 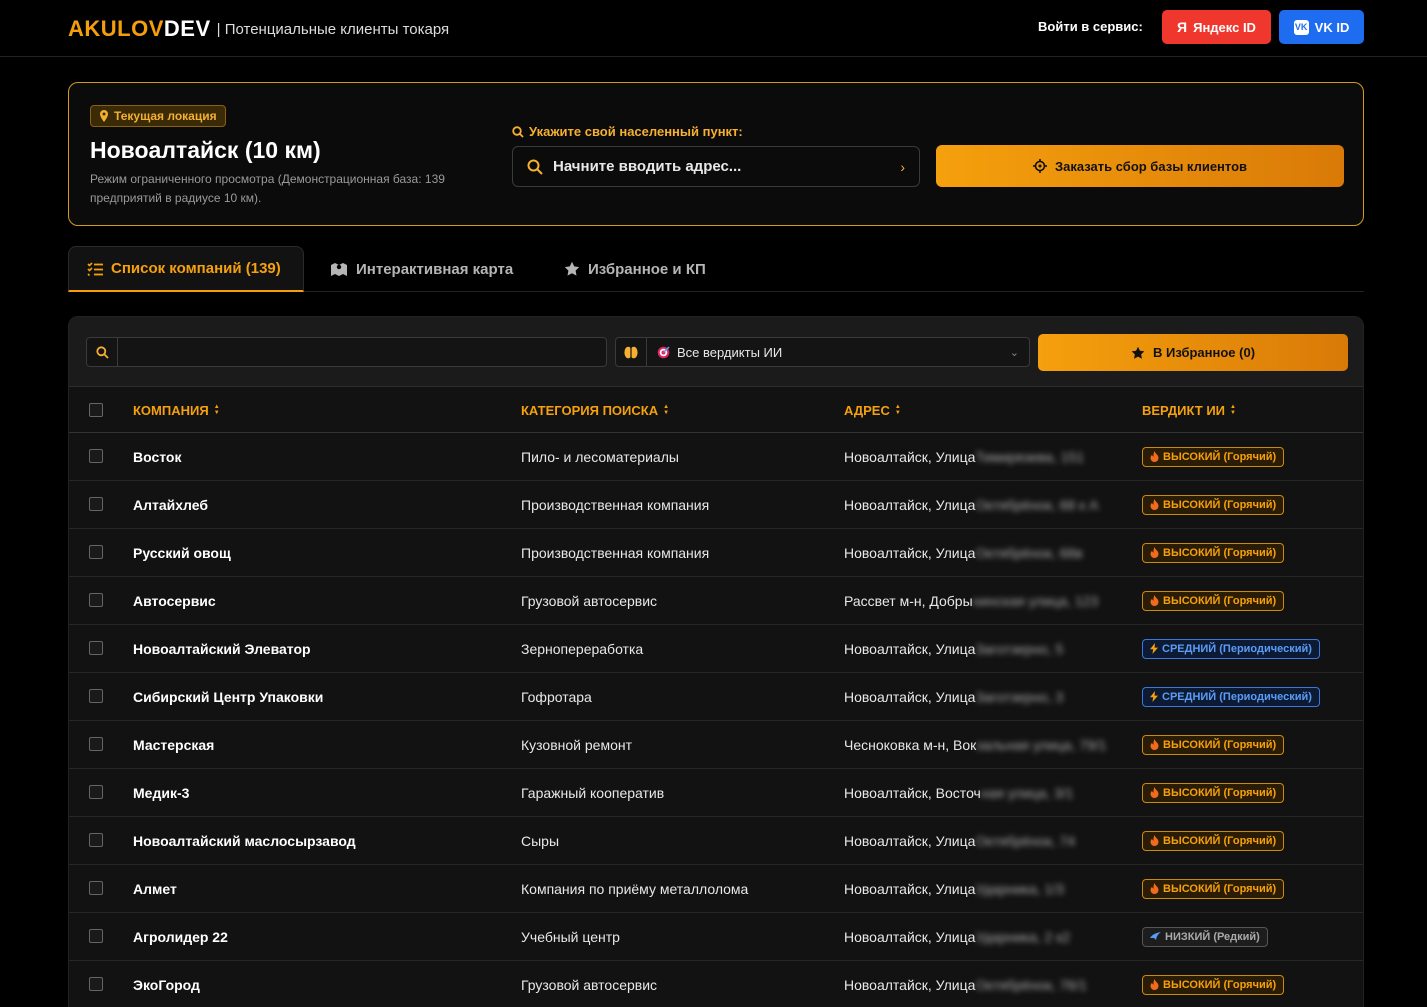 What do you see at coordinates (1090, 26) in the screenshot?
I see `login-label: Войти в сервис:` at bounding box center [1090, 26].